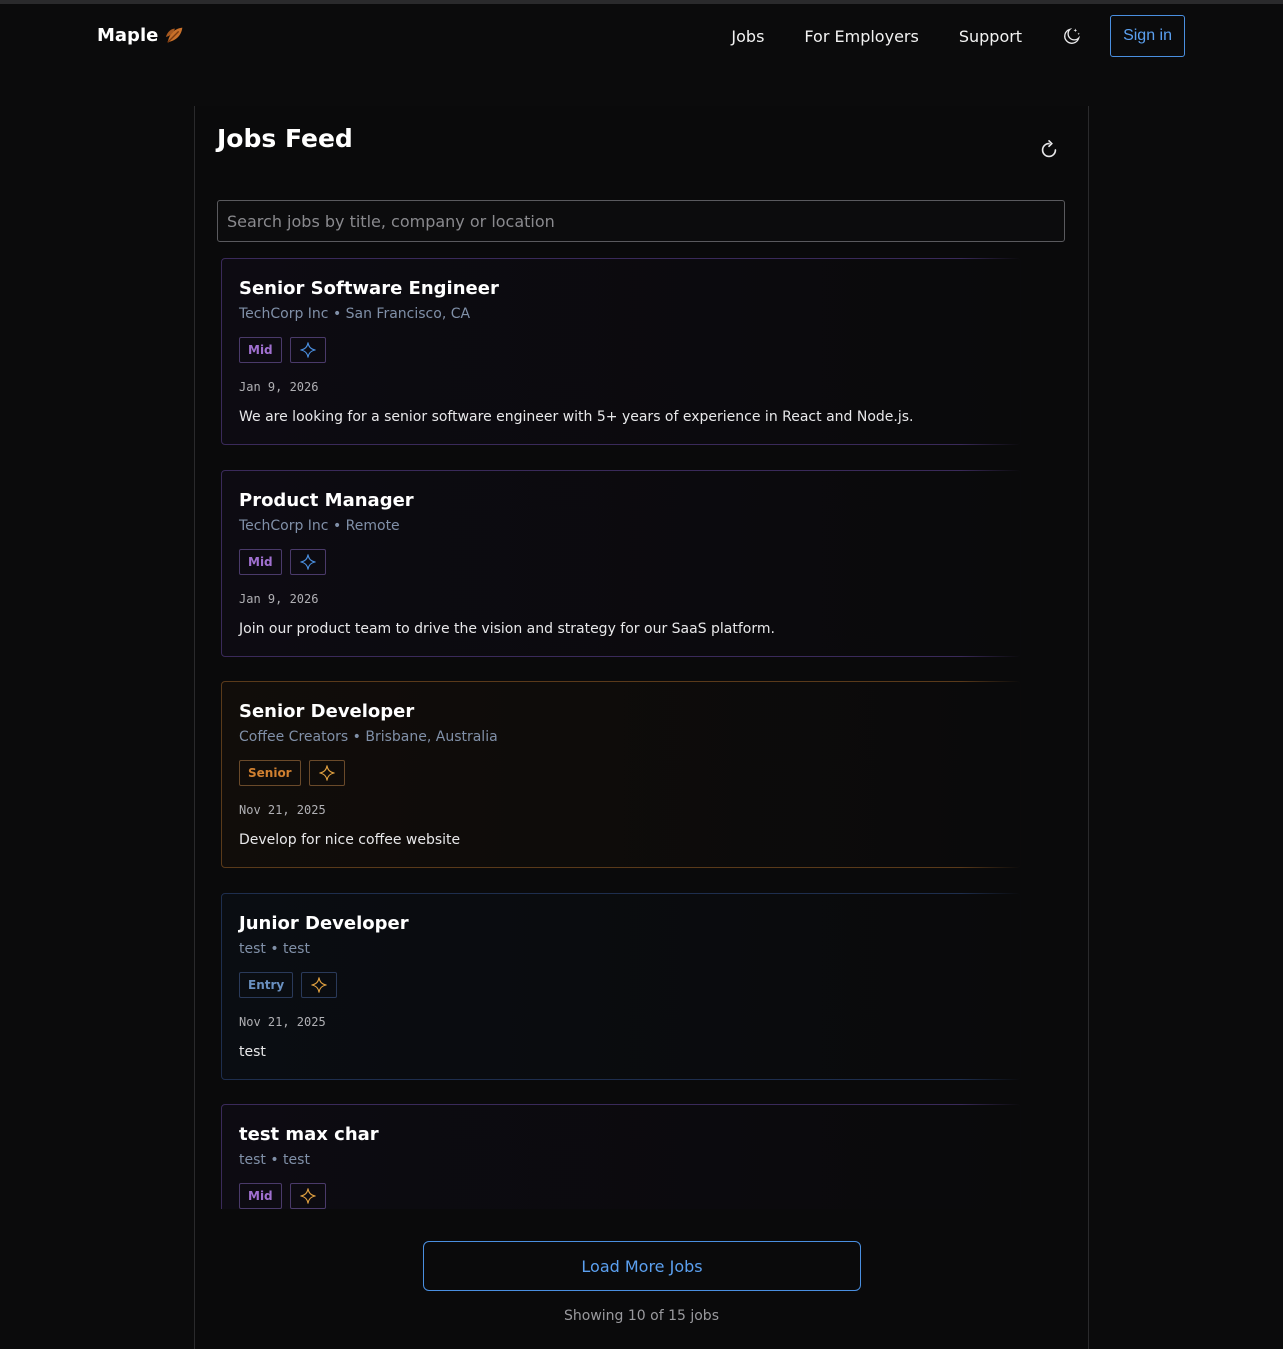 This screenshot has width=1283, height=1349. I want to click on job-tags: Entry, so click(288, 985).